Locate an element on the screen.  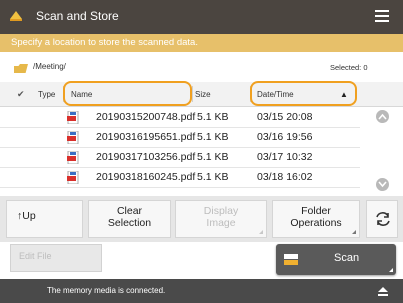
file-date: 03/15 20:08 is located at coordinates (285, 117).